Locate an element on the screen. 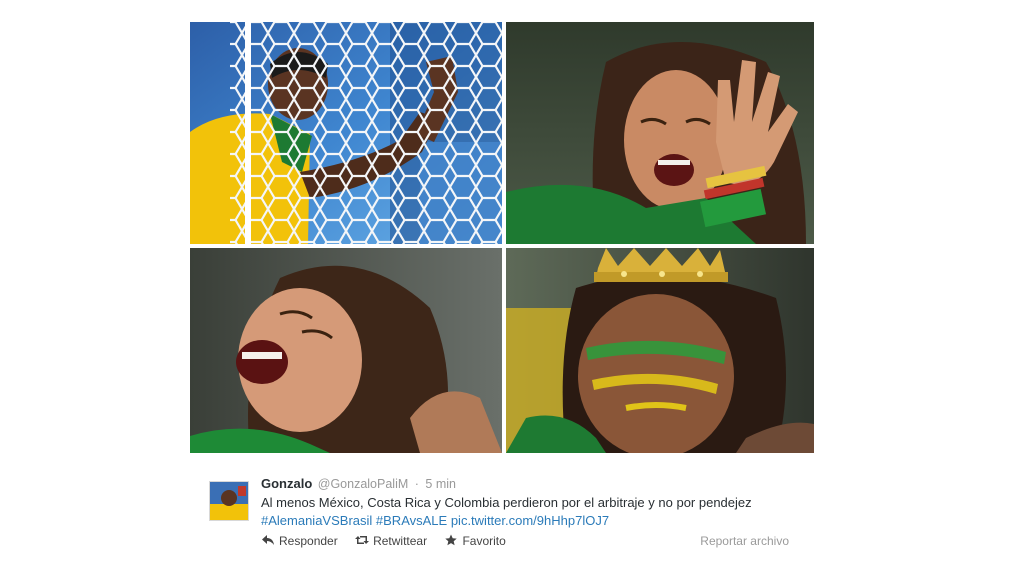 This screenshot has height=576, width=1024. retweet-icon is located at coordinates (362, 540).